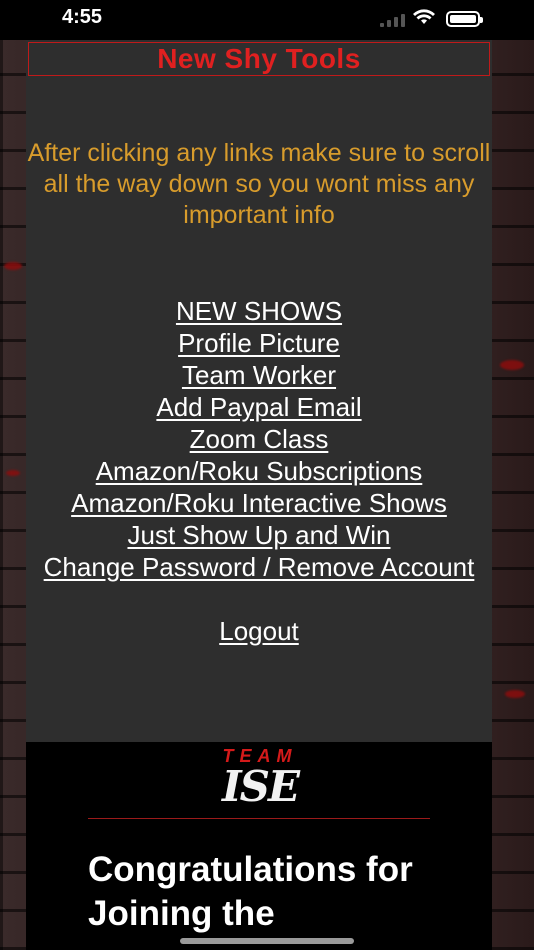  Describe the element at coordinates (464, 19) in the screenshot. I see `battery-icon` at that location.